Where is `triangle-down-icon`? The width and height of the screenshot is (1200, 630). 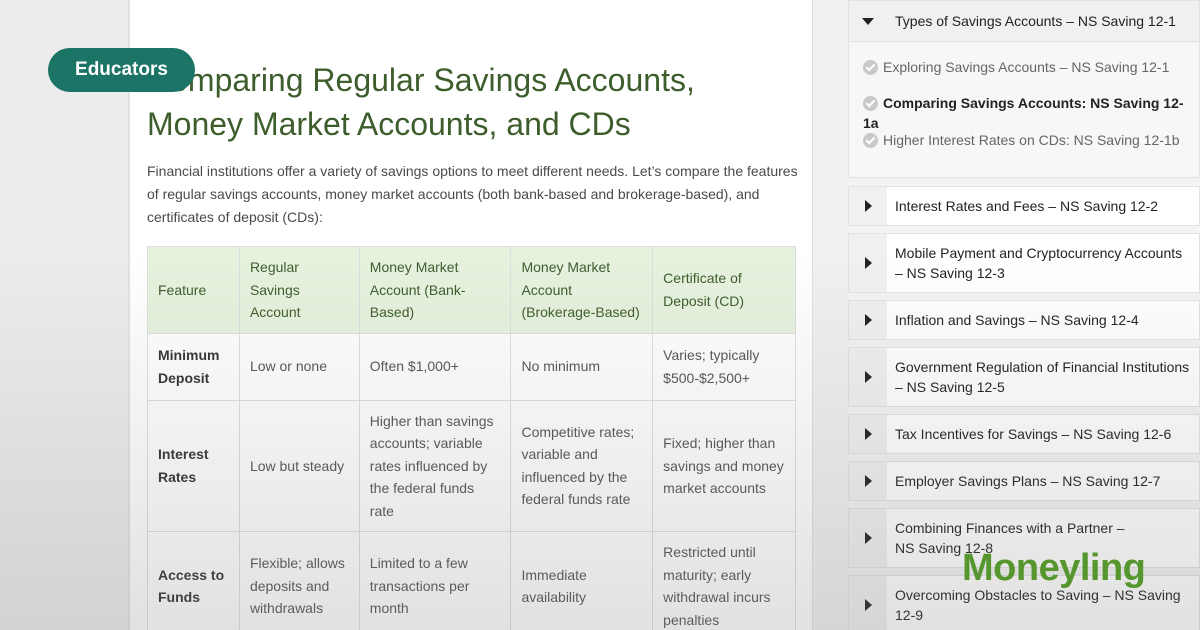
triangle-down-icon is located at coordinates (868, 21).